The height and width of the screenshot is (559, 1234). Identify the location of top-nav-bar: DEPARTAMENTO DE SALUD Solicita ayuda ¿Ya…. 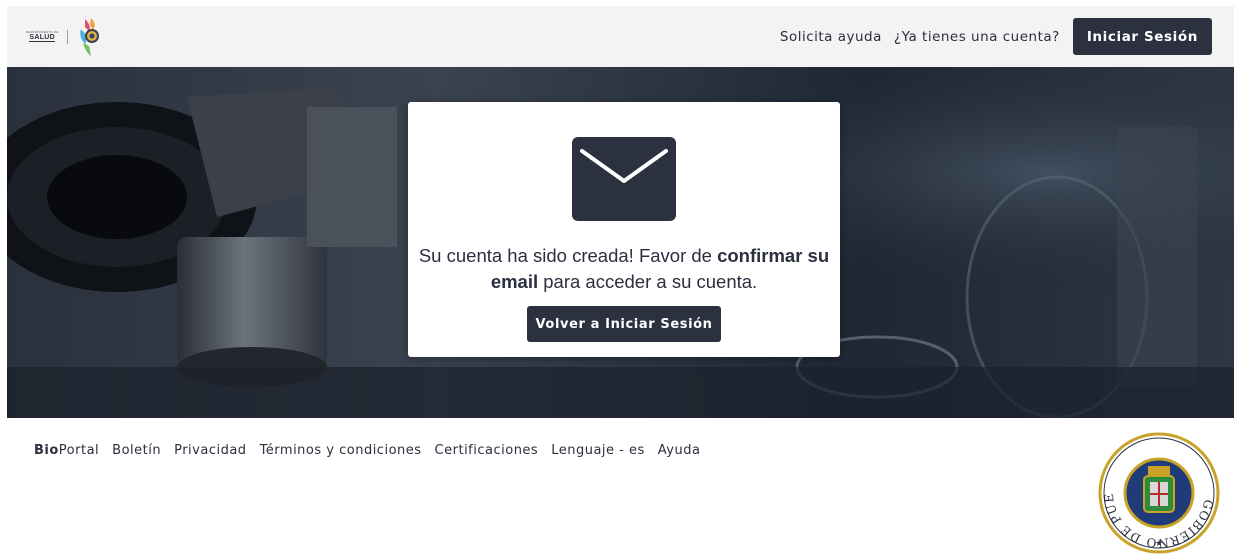
(620, 36).